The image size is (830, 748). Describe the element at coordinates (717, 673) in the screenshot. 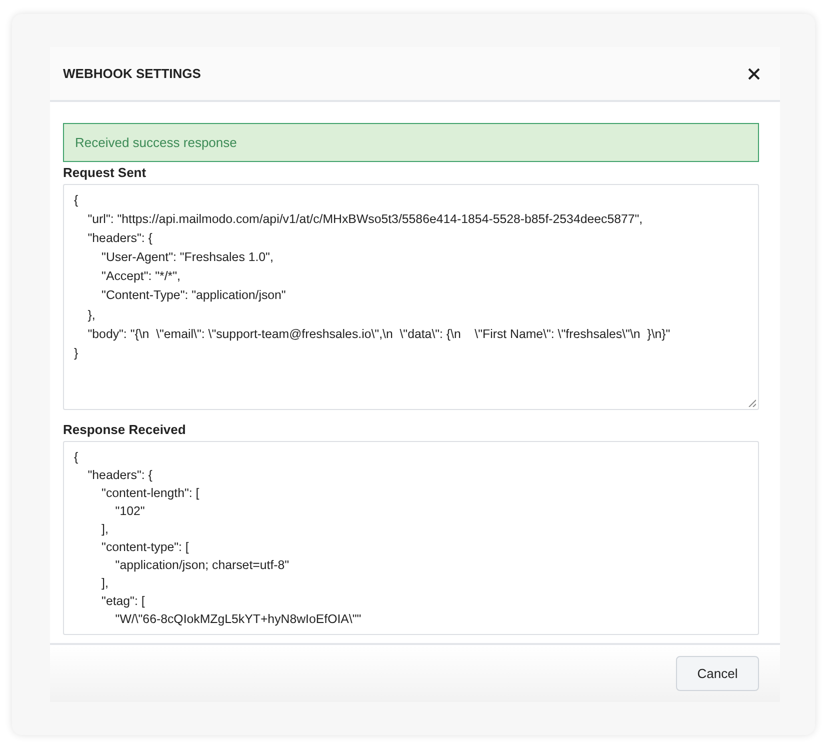

I see `cancel-button: Cancel` at that location.